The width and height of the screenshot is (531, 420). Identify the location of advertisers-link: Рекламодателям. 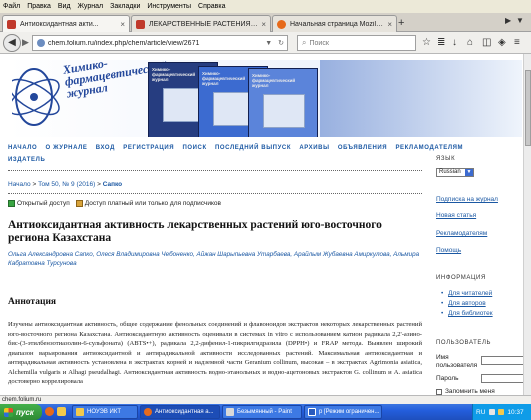
(461, 233).